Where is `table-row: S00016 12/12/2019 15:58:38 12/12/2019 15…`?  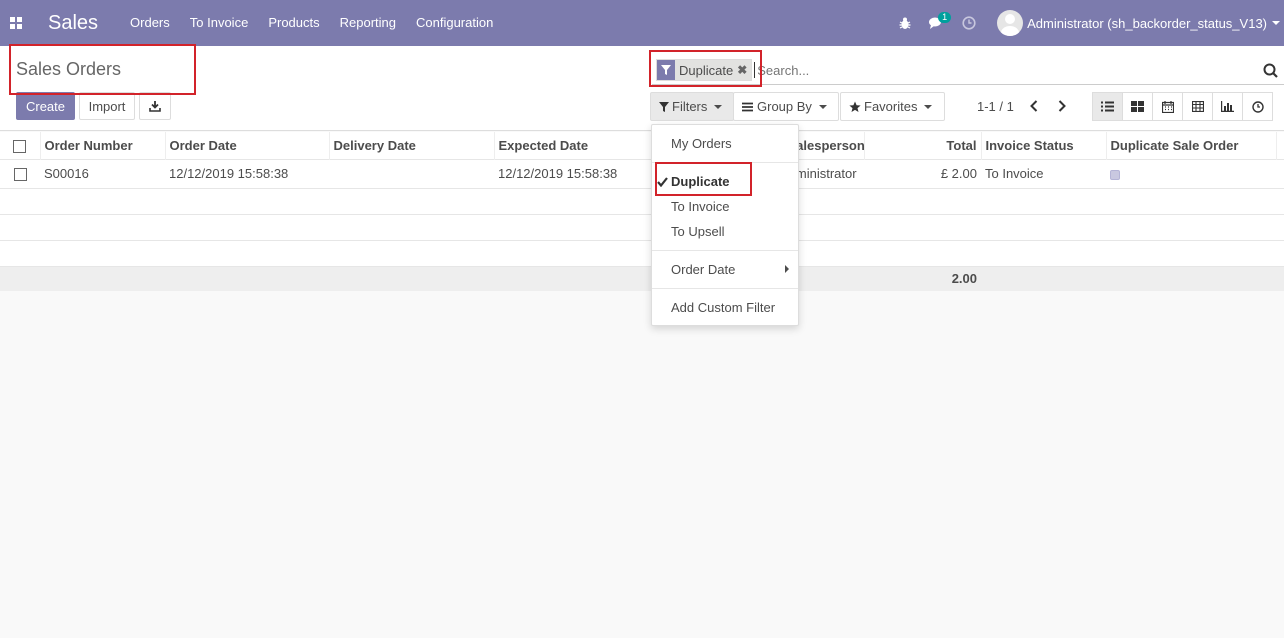
table-row: S00016 12/12/2019 15:58:38 12/12/2019 15… is located at coordinates (642, 173).